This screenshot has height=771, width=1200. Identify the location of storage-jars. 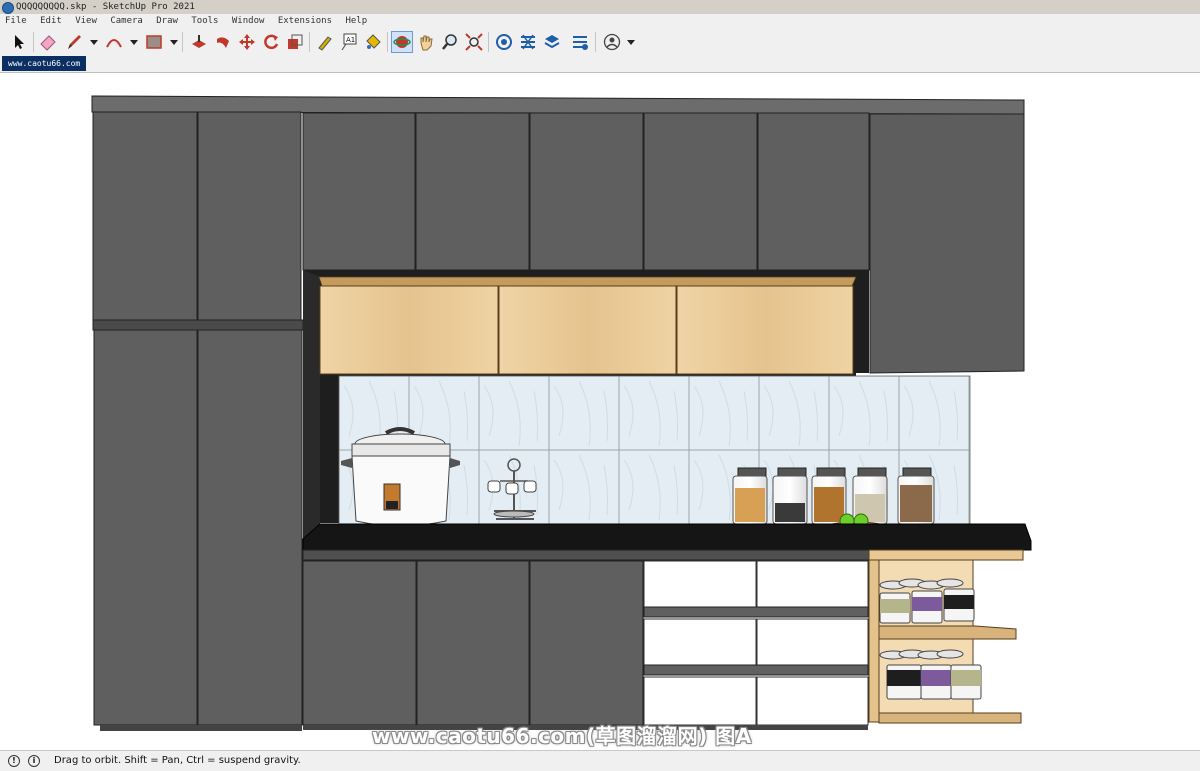
(833, 496).